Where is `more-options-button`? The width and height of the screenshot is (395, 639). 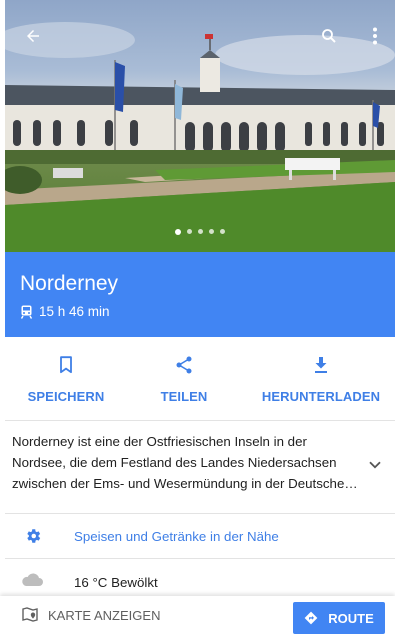 more-options-button is located at coordinates (375, 36).